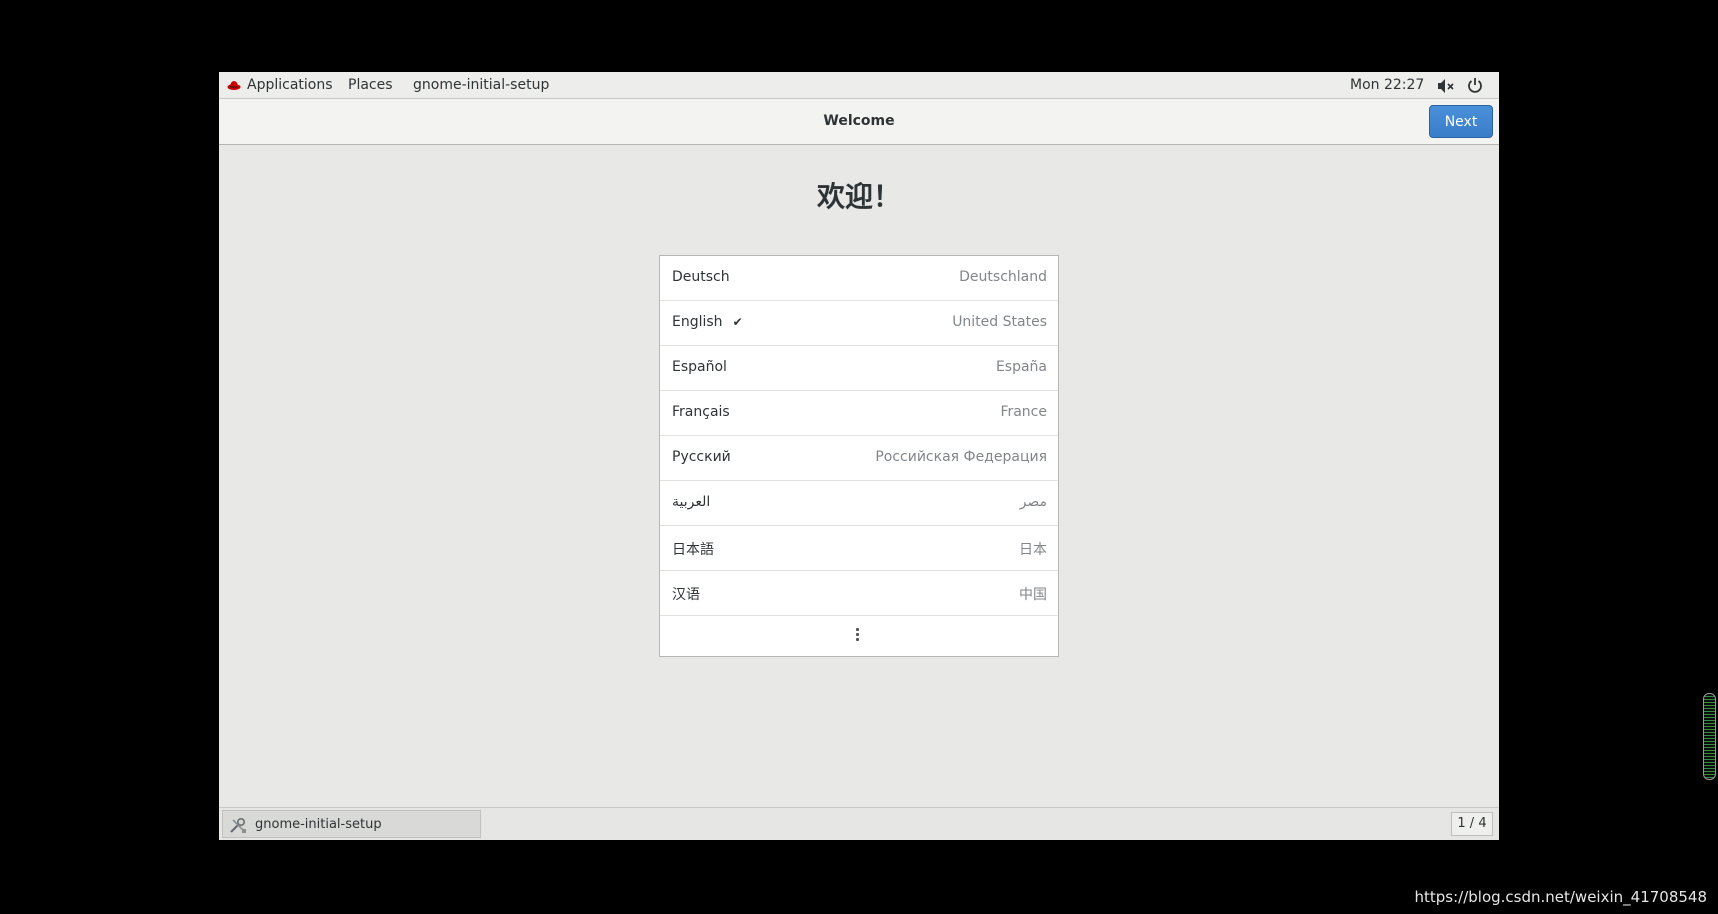 This screenshot has height=914, width=1718. What do you see at coordinates (1446, 86) in the screenshot?
I see `volume-muted-icon` at bounding box center [1446, 86].